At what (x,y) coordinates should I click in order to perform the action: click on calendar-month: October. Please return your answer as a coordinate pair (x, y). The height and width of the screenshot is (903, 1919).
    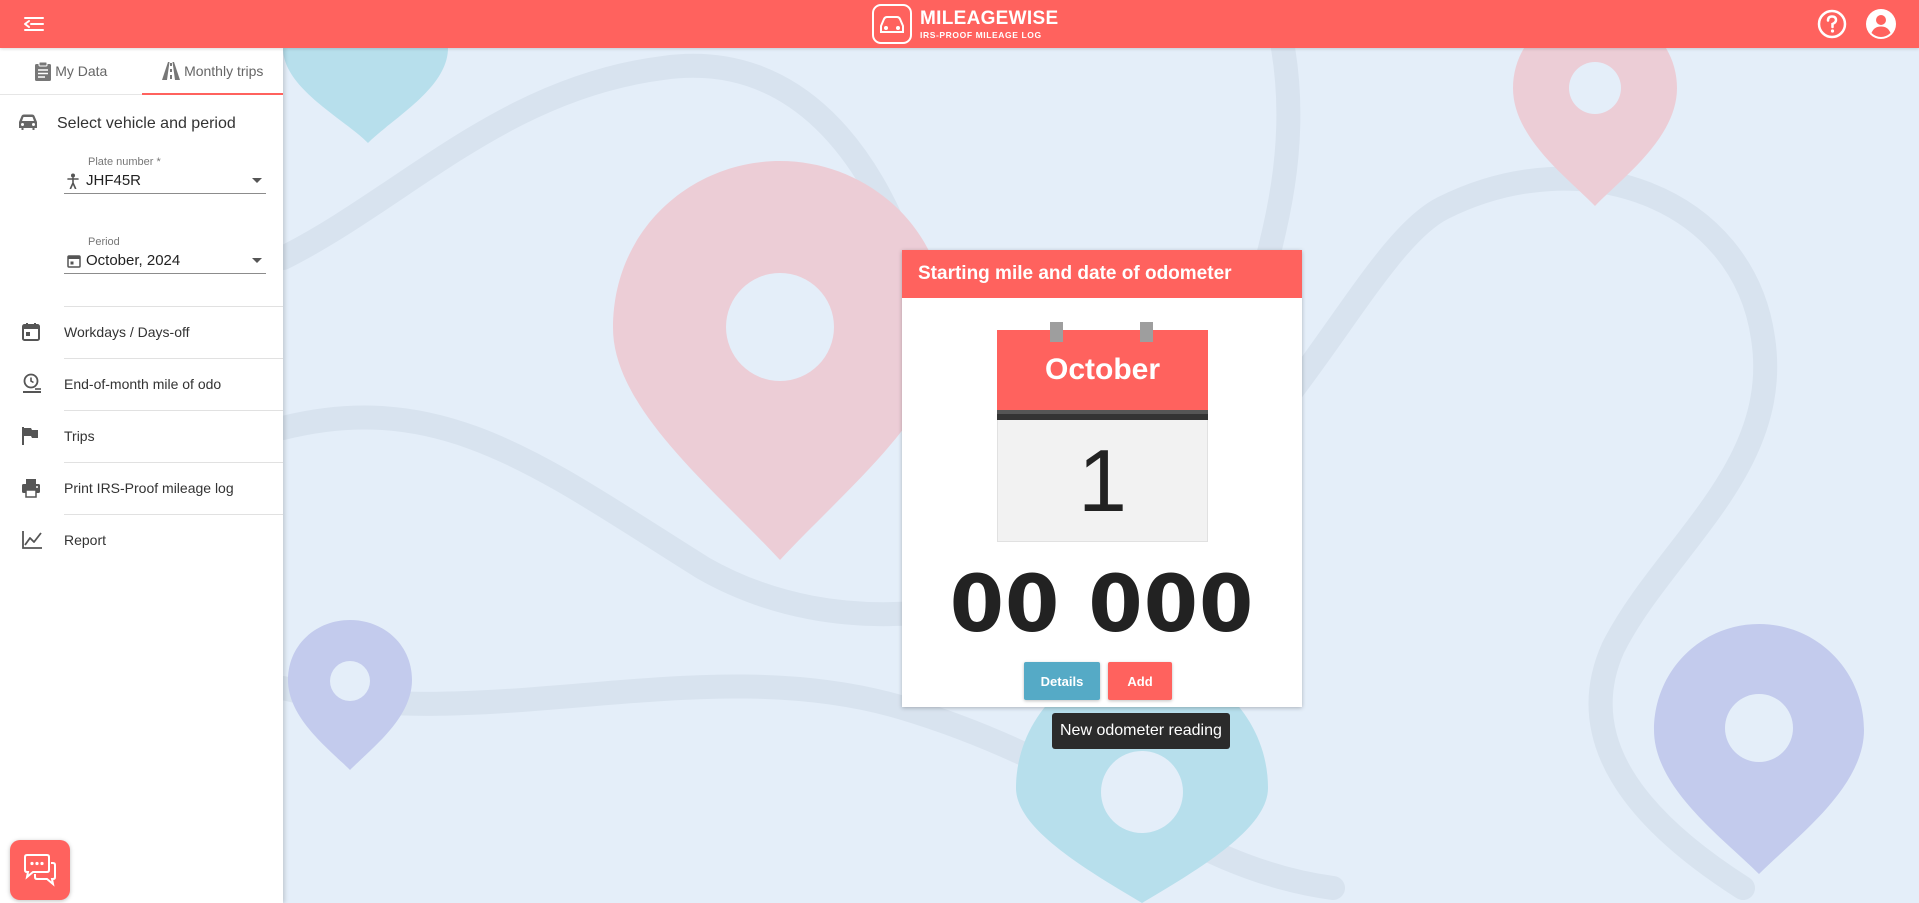
    Looking at the image, I should click on (1102, 370).